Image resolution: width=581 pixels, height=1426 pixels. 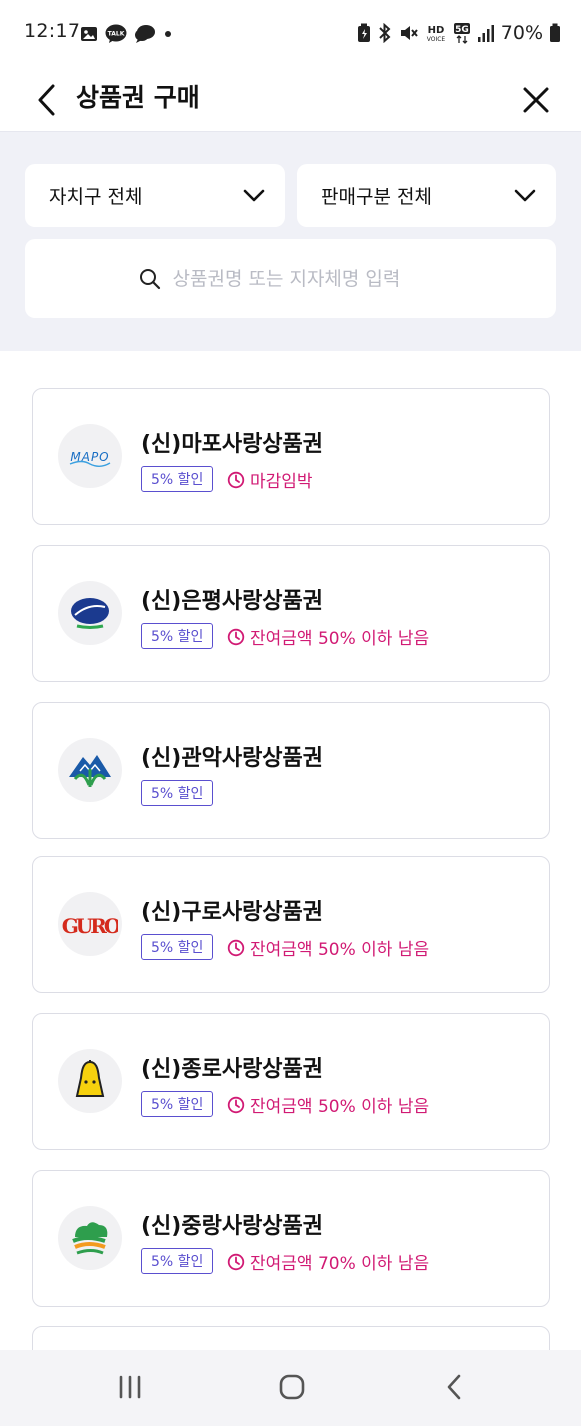 I want to click on voucher-card-jongno: (신)종로사랑상품권 5% 할인 잔여금액 50% 이하 남음, so click(x=291, y=1081).